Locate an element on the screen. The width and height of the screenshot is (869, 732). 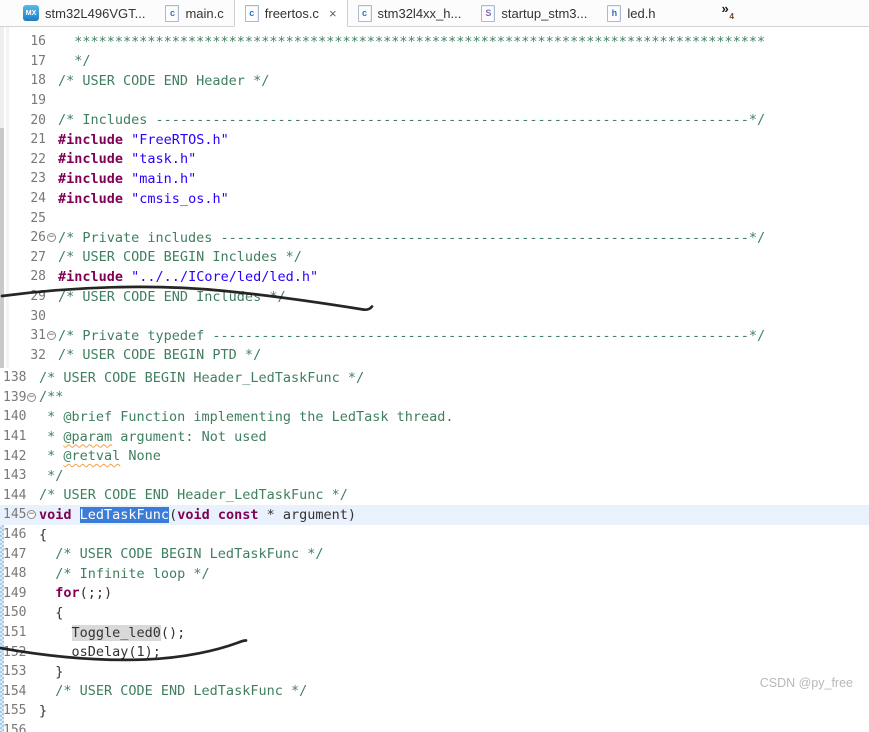
code-line: 139−/** is located at coordinates (434, 398).